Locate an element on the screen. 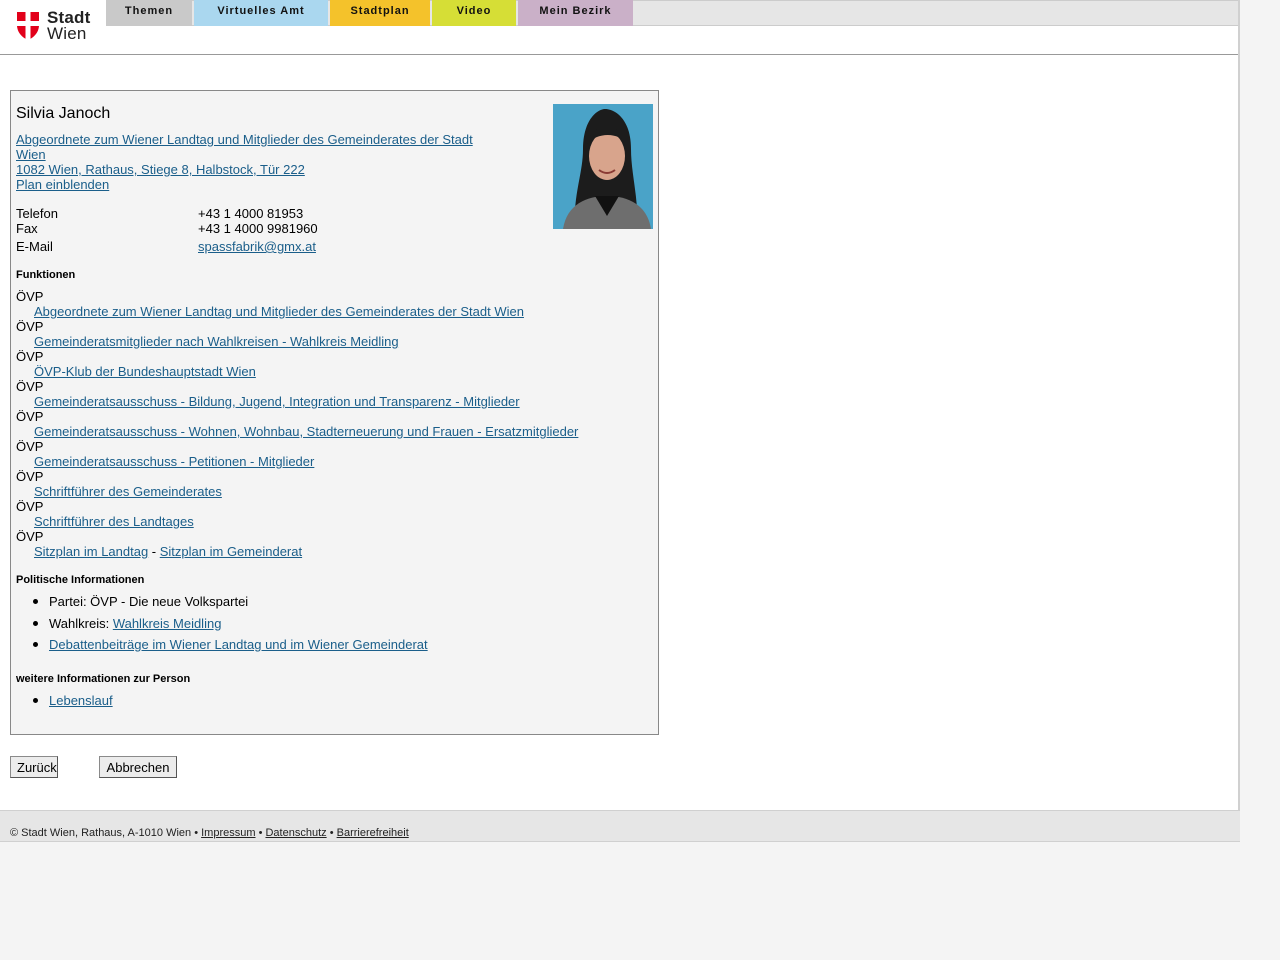 The image size is (1280, 960). more-info-heading: weitere Informationen zur Person is located at coordinates (103, 679).